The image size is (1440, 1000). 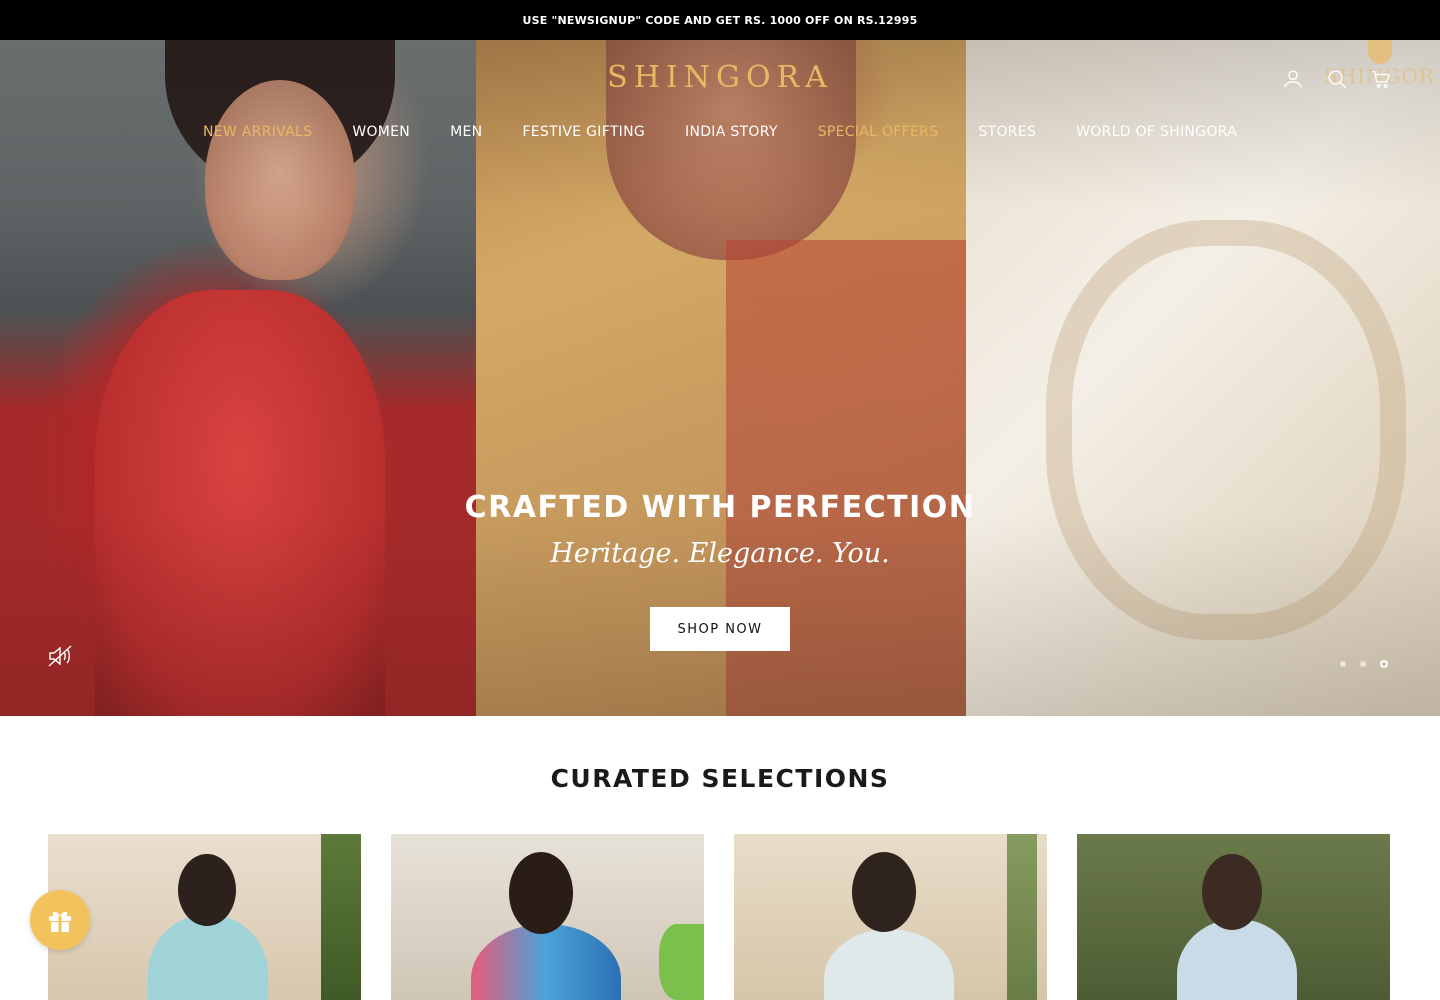 What do you see at coordinates (731, 132) in the screenshot?
I see `nav-item-india-story: INDIA STORY` at bounding box center [731, 132].